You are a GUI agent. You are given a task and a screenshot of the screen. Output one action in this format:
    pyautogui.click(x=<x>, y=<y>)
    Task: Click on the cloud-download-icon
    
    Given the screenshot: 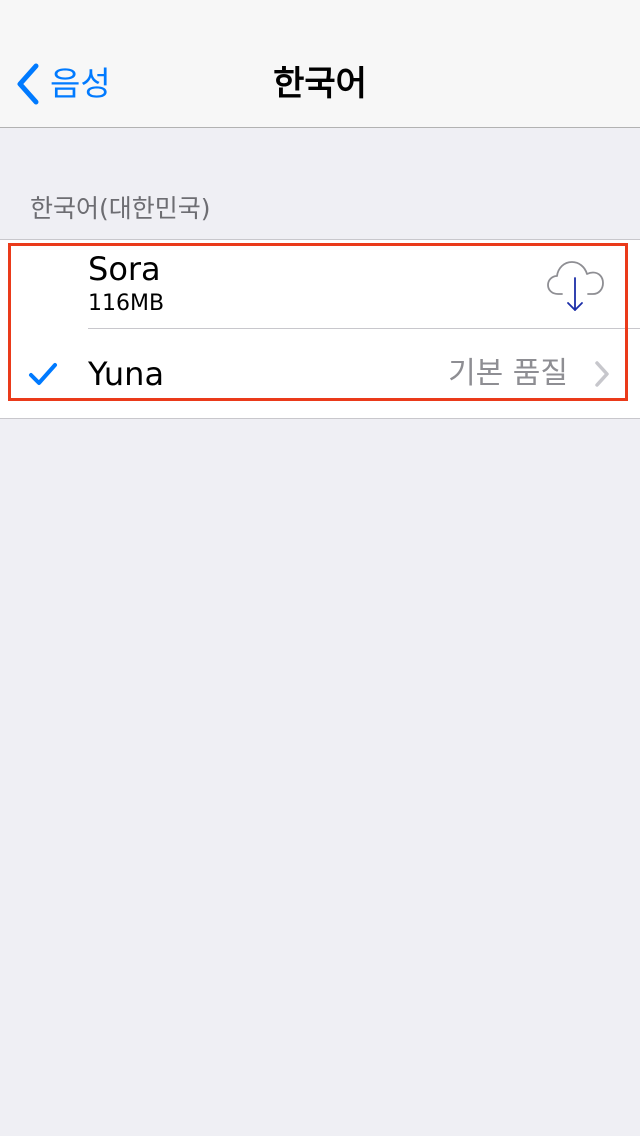 What is the action you would take?
    pyautogui.click(x=575, y=285)
    